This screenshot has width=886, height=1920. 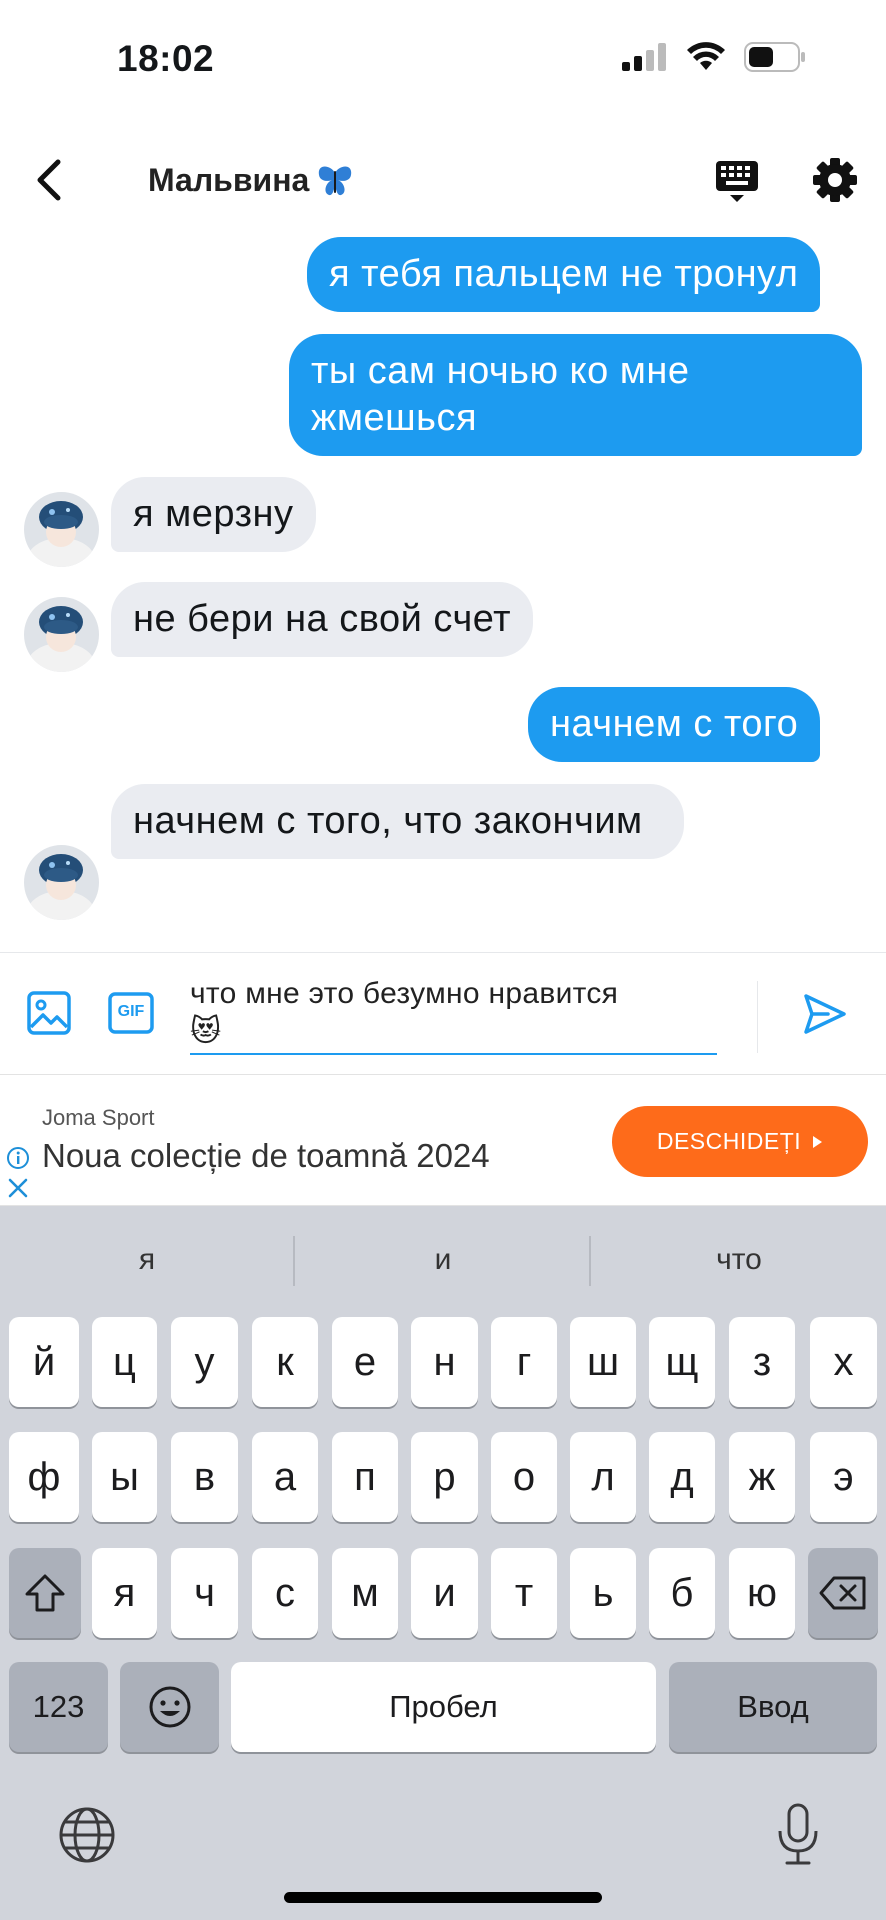 I want to click on message-text: ты сам ночью ко мне жмешься, so click(x=500, y=394).